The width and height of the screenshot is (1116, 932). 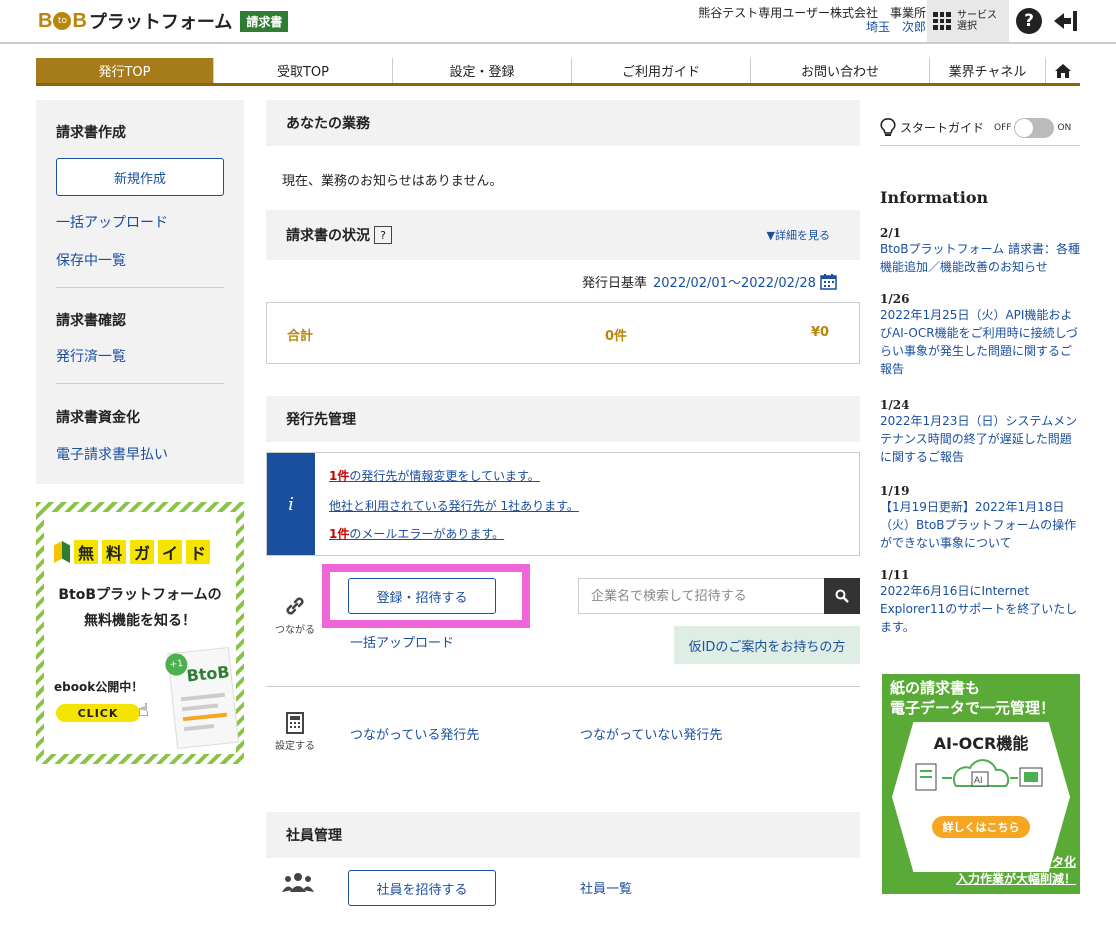 I want to click on people-icon, so click(x=298, y=882).